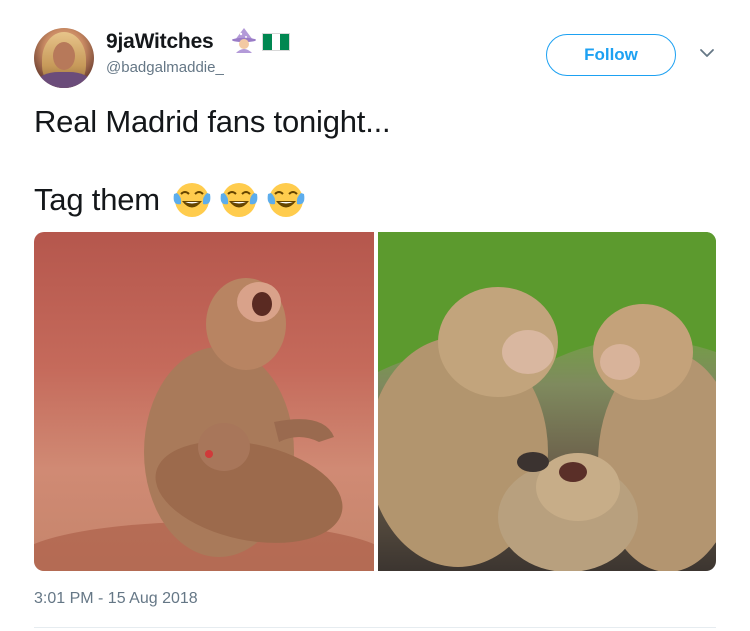  Describe the element at coordinates (97, 199) in the screenshot. I see `tweet-text-tag: Tag them` at that location.